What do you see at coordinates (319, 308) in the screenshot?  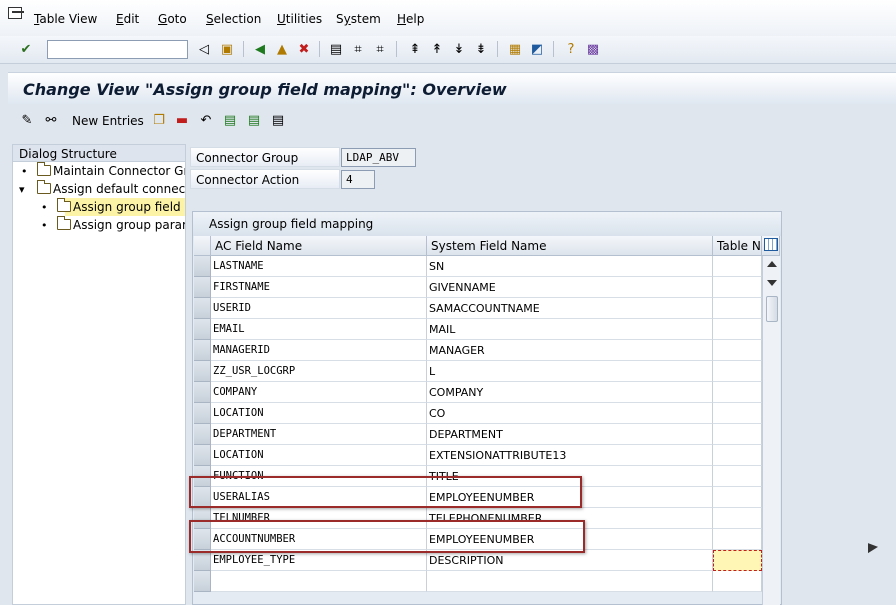 I see `cell-ac-field-name: USERID` at bounding box center [319, 308].